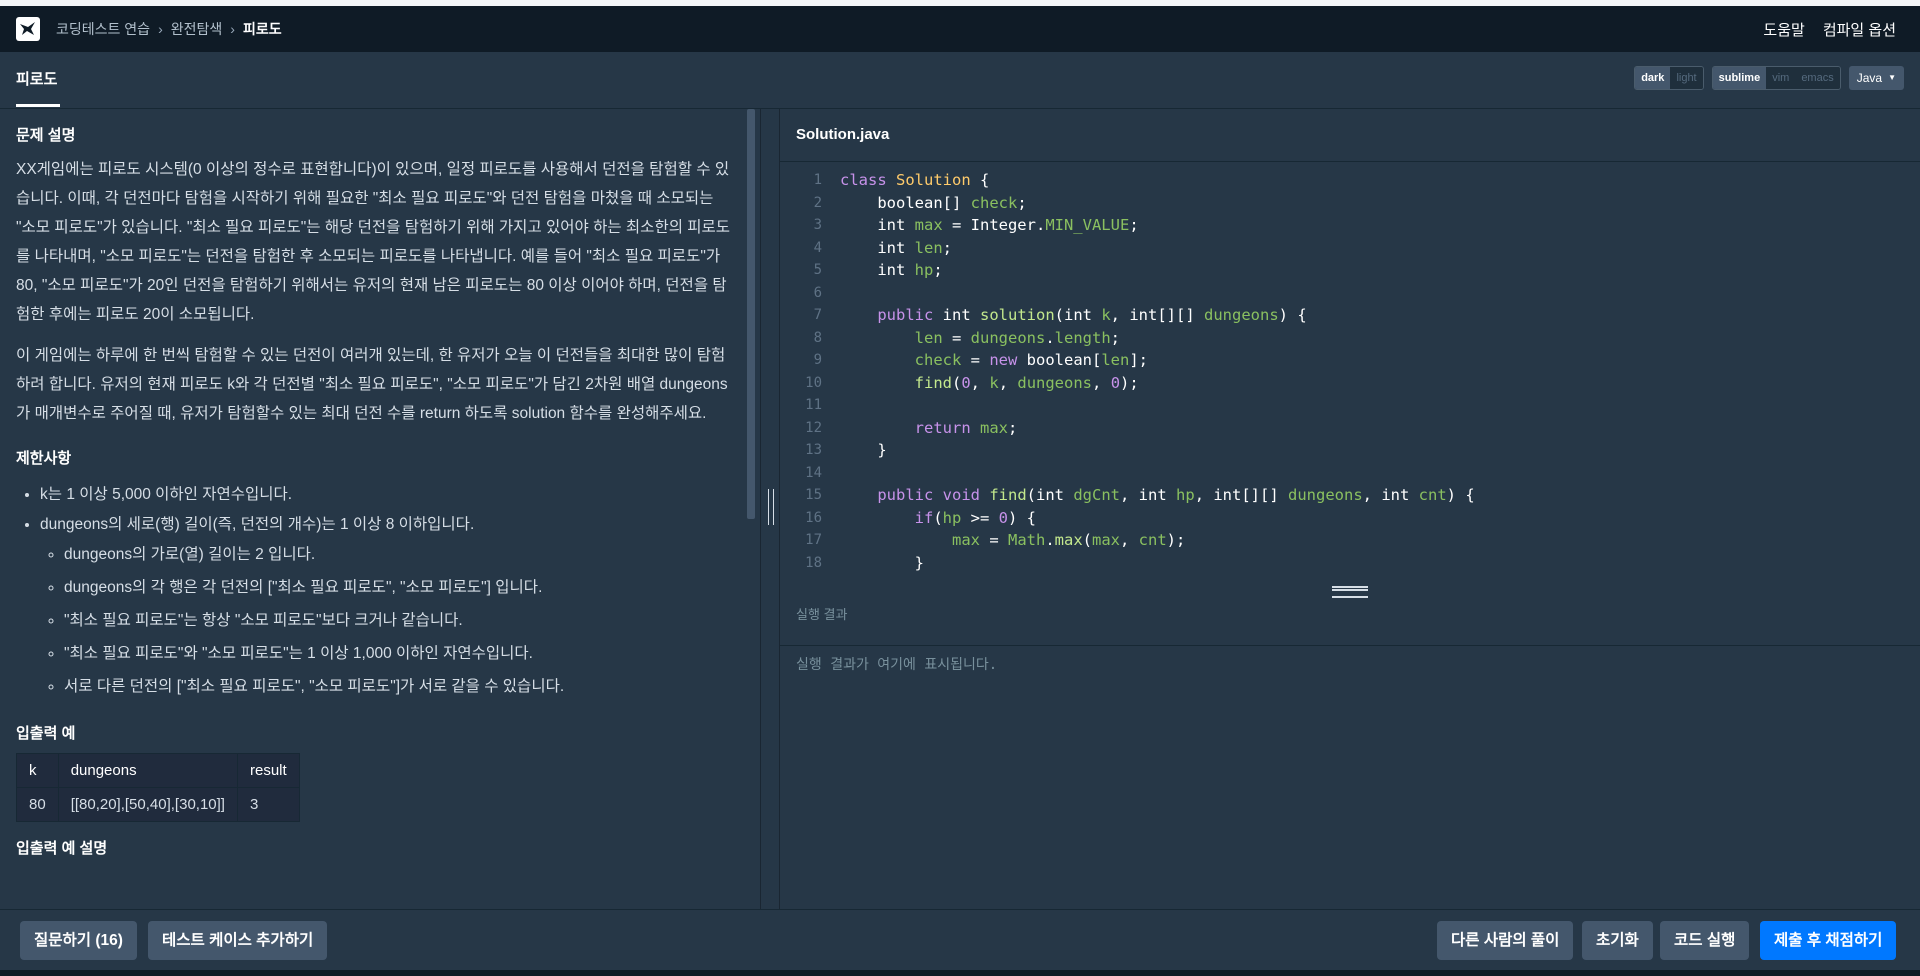 The image size is (1920, 976). Describe the element at coordinates (817, 337) in the screenshot. I see `line-number: 8` at that location.